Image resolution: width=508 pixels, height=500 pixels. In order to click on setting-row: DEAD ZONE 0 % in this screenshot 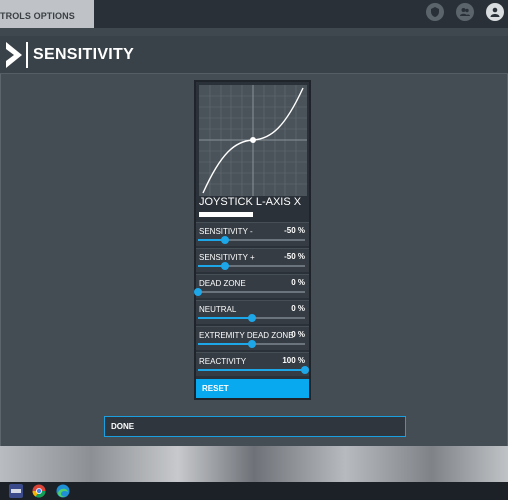, I will do `click(251, 286)`.